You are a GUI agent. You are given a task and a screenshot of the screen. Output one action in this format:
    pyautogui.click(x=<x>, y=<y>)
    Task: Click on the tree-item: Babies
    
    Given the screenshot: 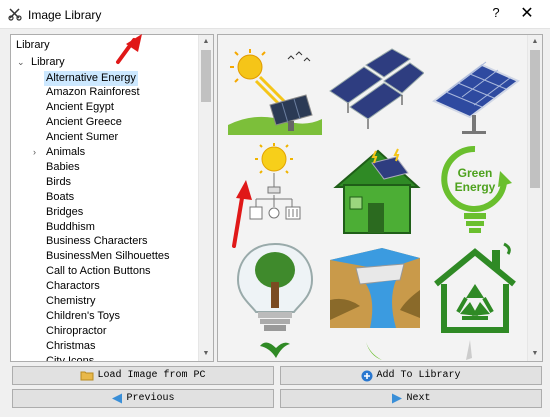 What is the action you would take?
    pyautogui.click(x=105, y=167)
    